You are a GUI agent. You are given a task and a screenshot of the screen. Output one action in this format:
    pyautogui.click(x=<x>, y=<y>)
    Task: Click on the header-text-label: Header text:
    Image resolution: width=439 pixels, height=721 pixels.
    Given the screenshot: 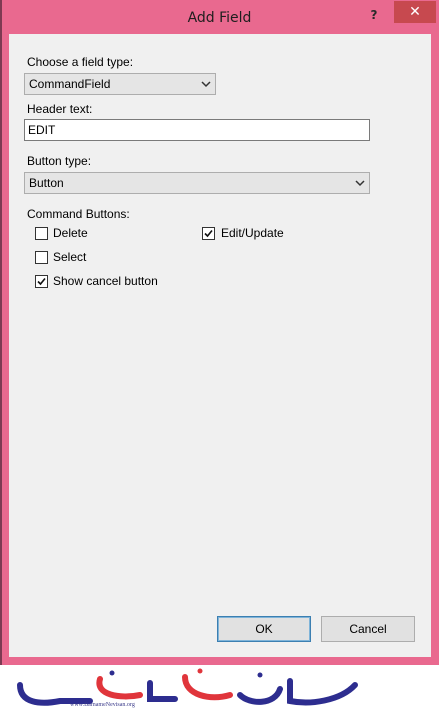 What is the action you would take?
    pyautogui.click(x=60, y=109)
    